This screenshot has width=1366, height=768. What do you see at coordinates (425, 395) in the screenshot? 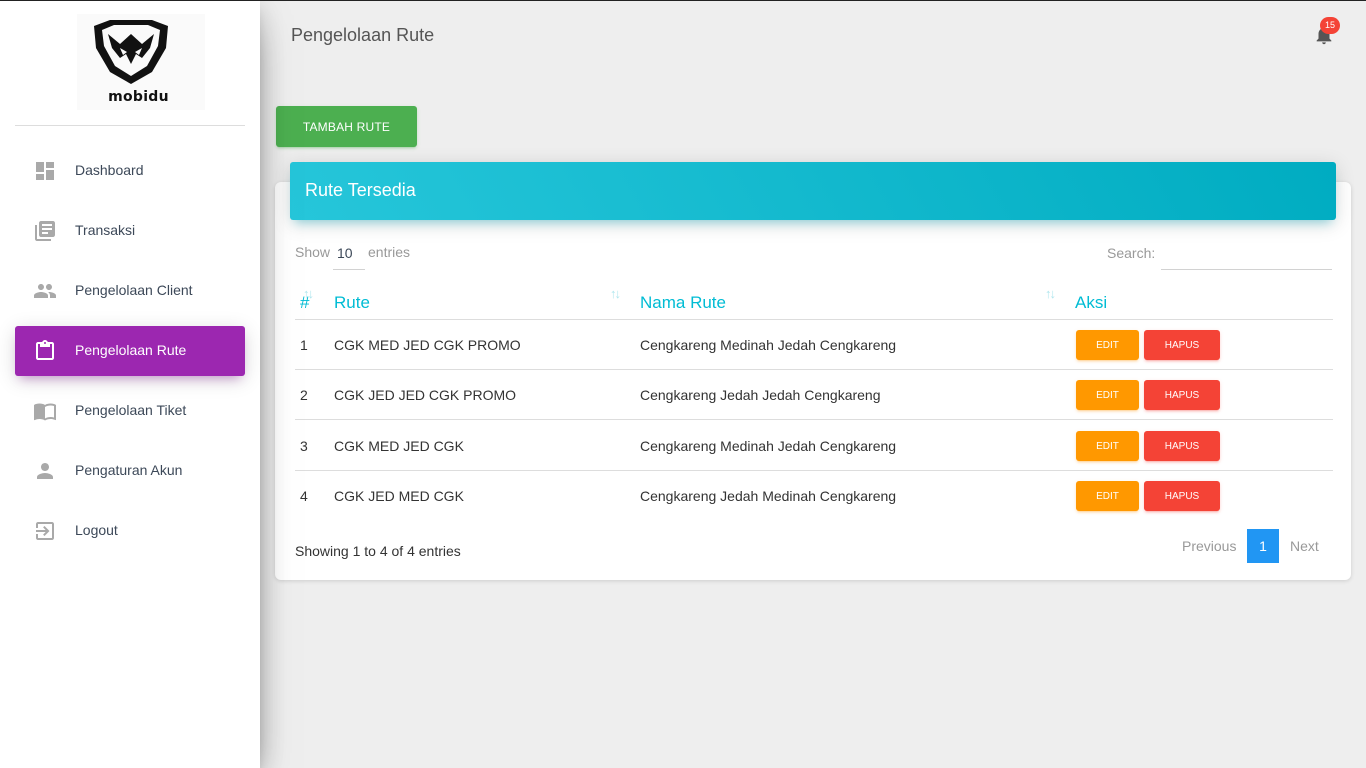
I see `cell-rute: CGK JED JED CGK PROMO` at bounding box center [425, 395].